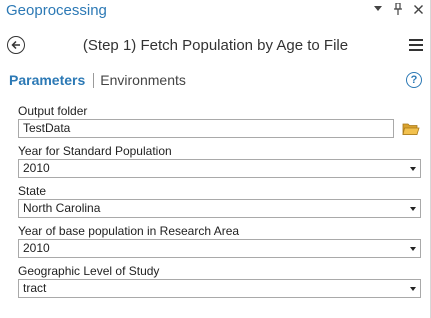 The width and height of the screenshot is (431, 318). What do you see at coordinates (418, 9) in the screenshot?
I see `close-icon` at bounding box center [418, 9].